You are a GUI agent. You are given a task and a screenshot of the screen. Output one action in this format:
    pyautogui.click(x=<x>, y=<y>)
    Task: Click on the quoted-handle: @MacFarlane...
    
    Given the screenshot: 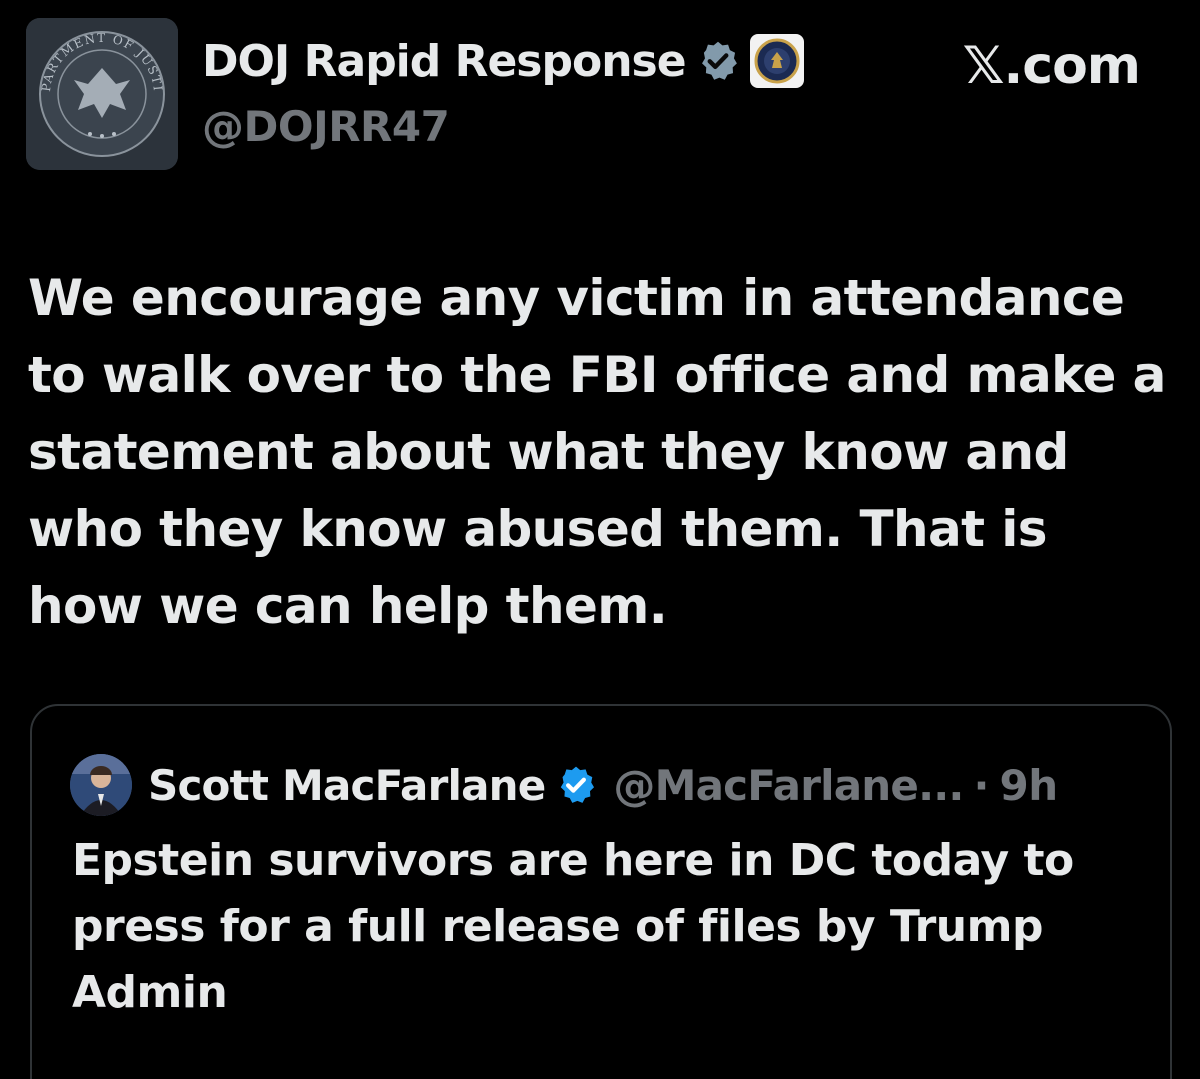 What is the action you would take?
    pyautogui.click(x=788, y=785)
    